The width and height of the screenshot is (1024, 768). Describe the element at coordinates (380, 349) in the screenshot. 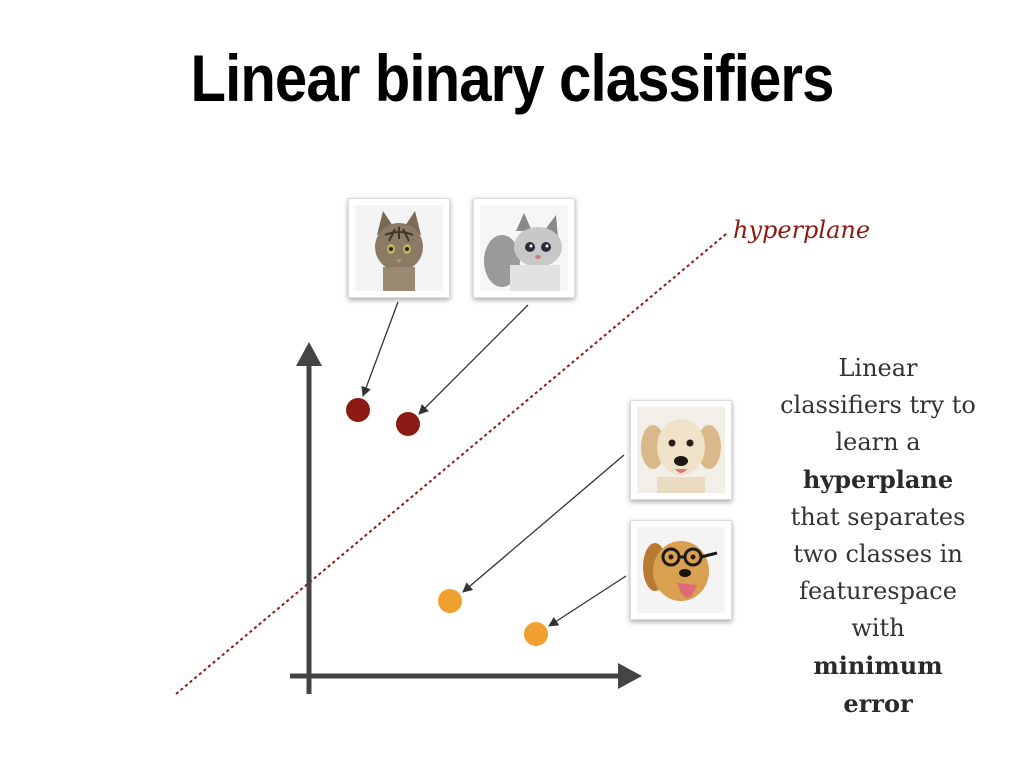

I see `arrow-tabby-to-point` at that location.